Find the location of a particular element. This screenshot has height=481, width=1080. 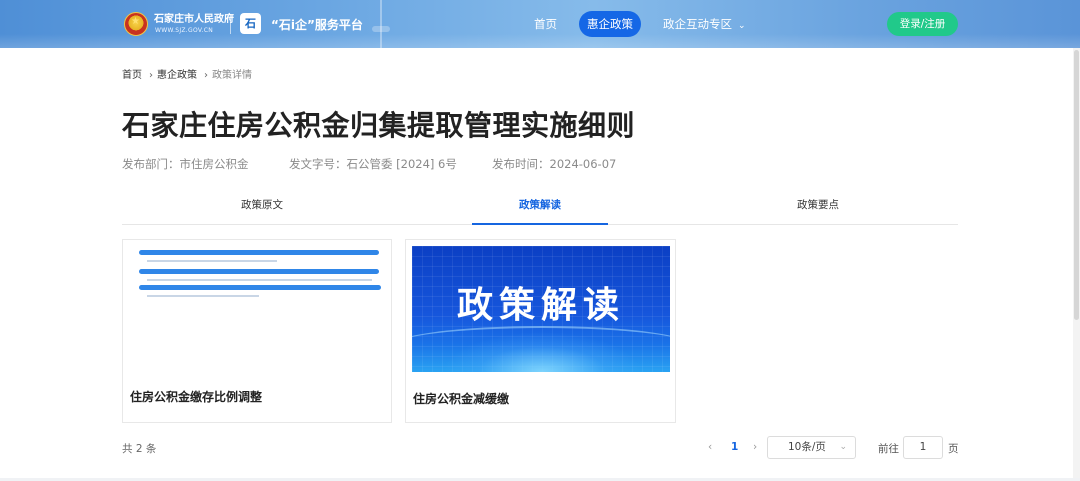

policy-tabs: 政策原文 政策解读 政策要点 is located at coordinates (540, 207).